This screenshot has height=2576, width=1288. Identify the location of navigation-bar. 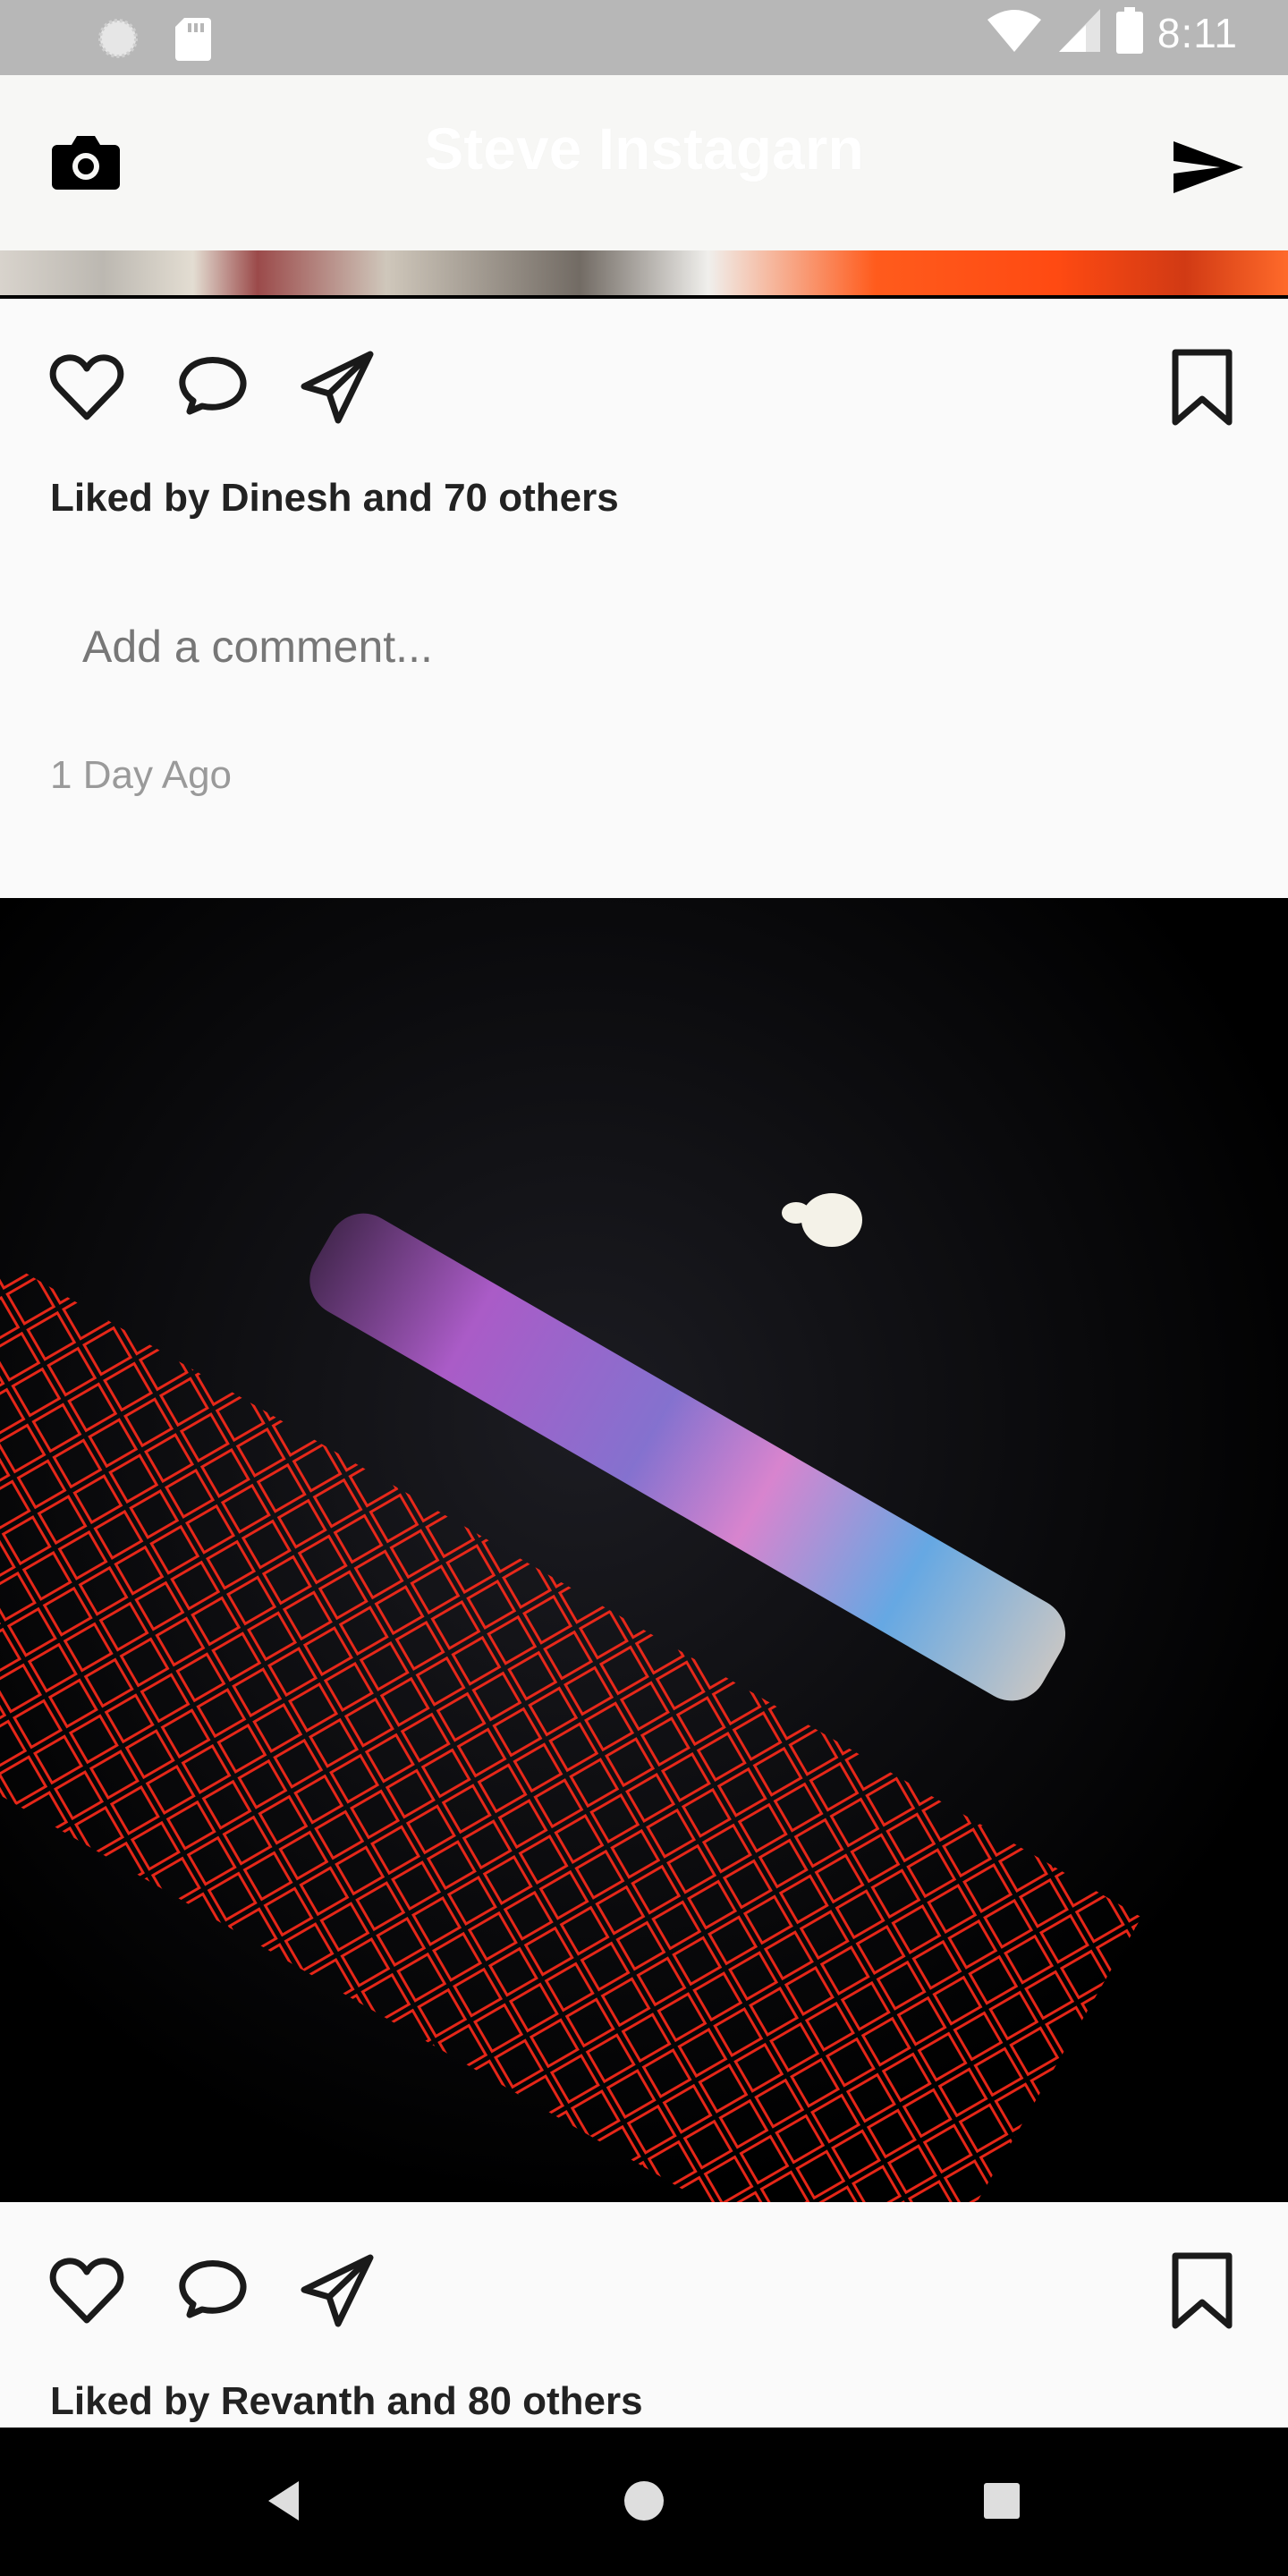
(644, 2502).